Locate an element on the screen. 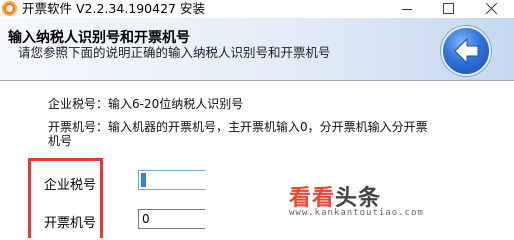 This screenshot has width=514, height=240. close-button is located at coordinates (492, 9).